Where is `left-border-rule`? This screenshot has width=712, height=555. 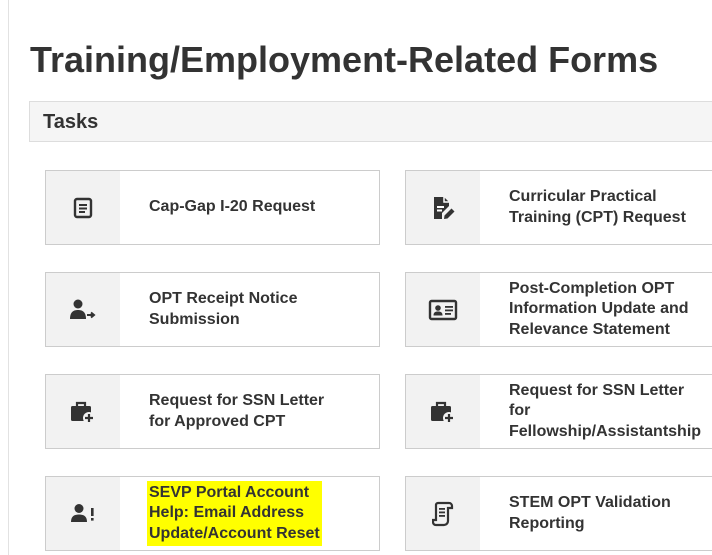
left-border-rule is located at coordinates (8, 277).